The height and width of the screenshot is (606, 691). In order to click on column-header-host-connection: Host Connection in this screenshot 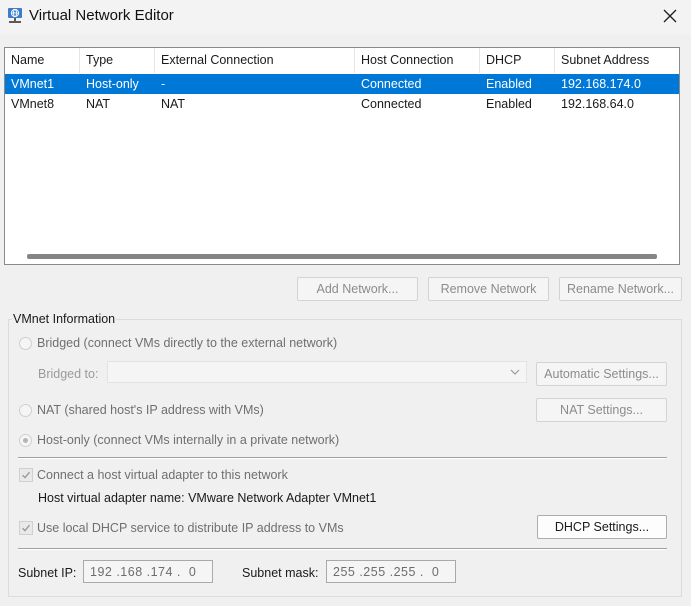, I will do `click(417, 60)`.